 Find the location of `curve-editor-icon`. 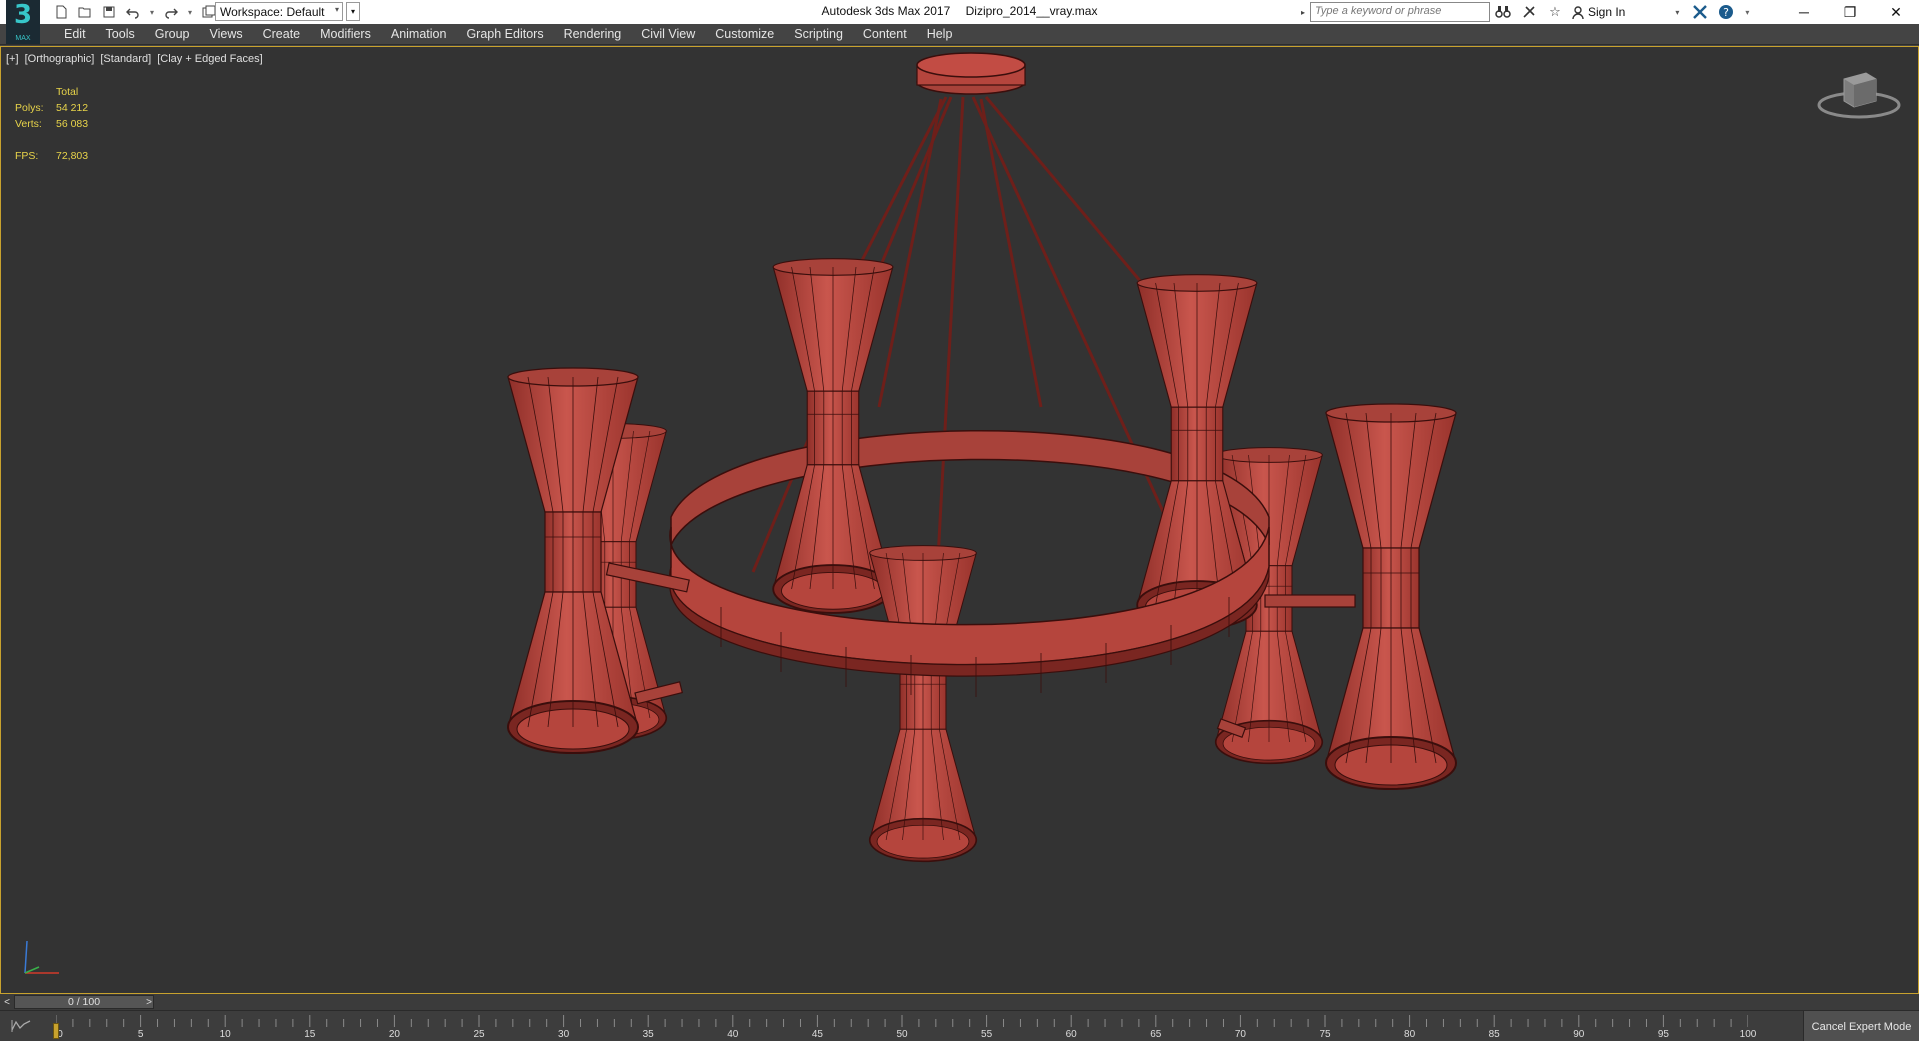

curve-editor-icon is located at coordinates (21, 1026).